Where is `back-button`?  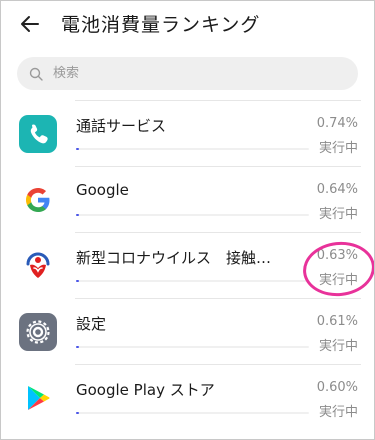
back-button is located at coordinates (30, 24).